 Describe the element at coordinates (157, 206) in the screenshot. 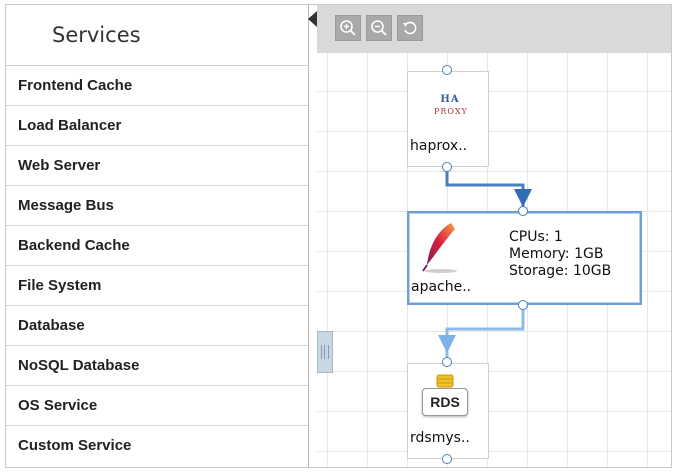

I see `sidebar-item-message-bus: Message Bus` at that location.